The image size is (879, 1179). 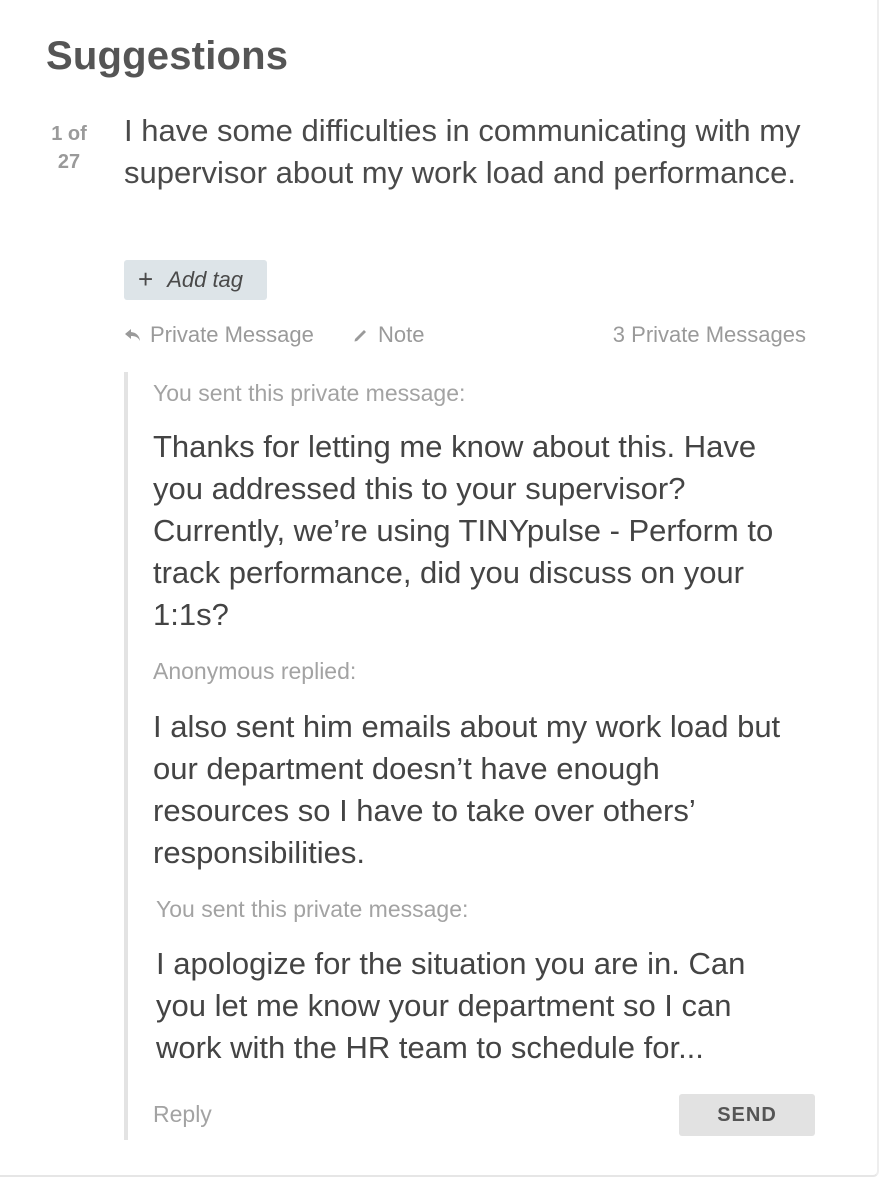 What do you see at coordinates (709, 335) in the screenshot?
I see `private-messages-count-link: 3 Private Messages` at bounding box center [709, 335].